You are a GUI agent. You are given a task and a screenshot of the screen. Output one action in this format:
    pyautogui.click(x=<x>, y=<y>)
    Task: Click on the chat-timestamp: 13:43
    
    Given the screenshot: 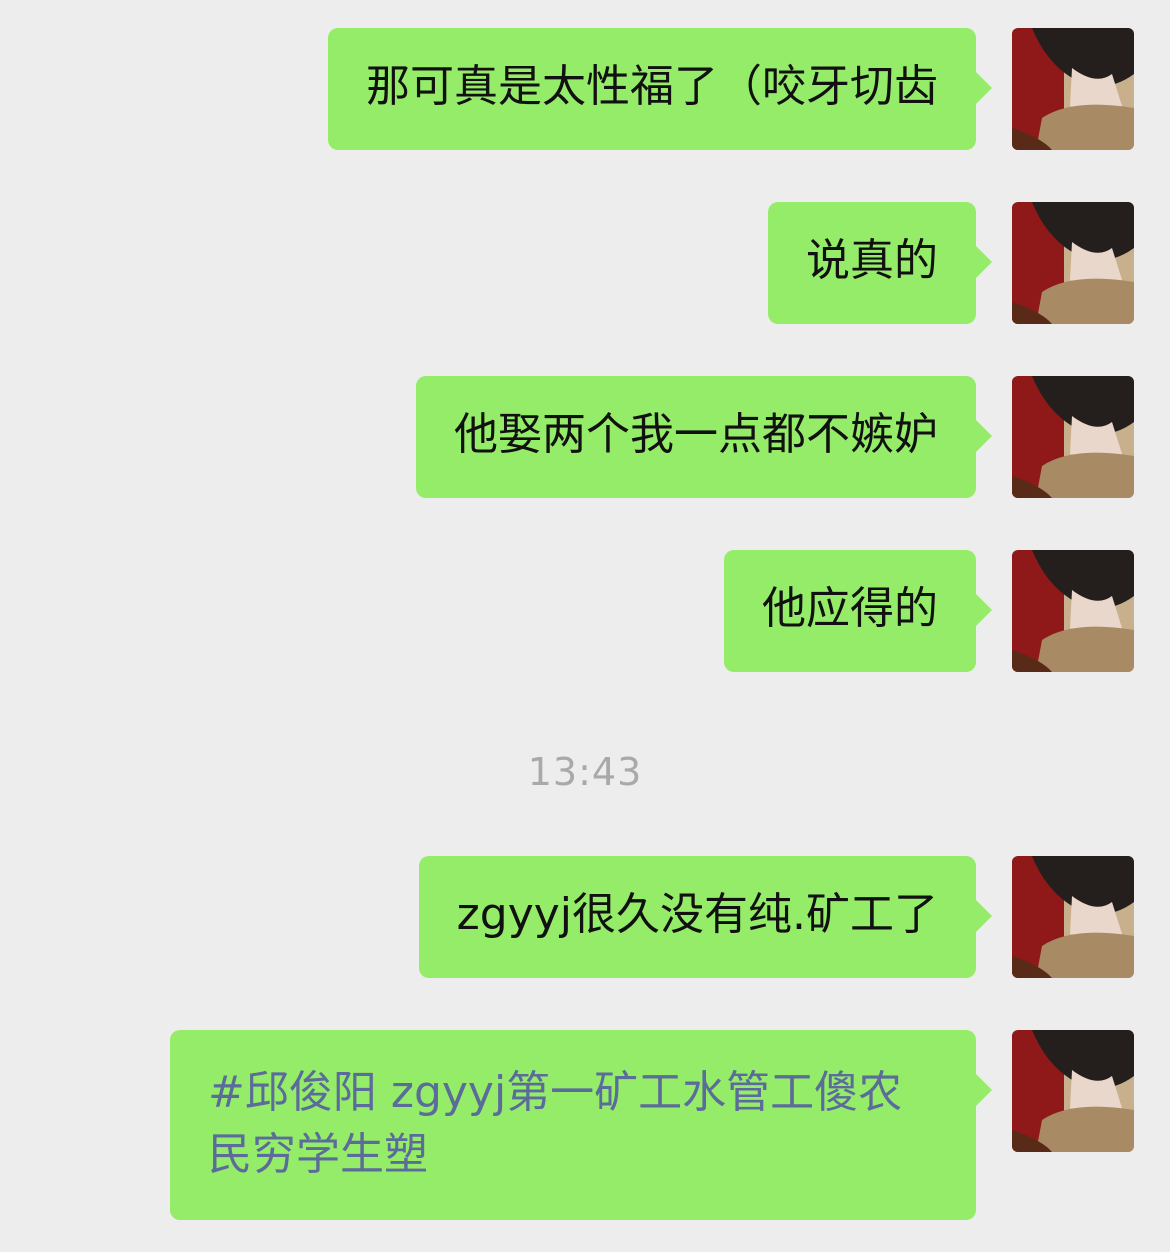 What is the action you would take?
    pyautogui.click(x=585, y=772)
    